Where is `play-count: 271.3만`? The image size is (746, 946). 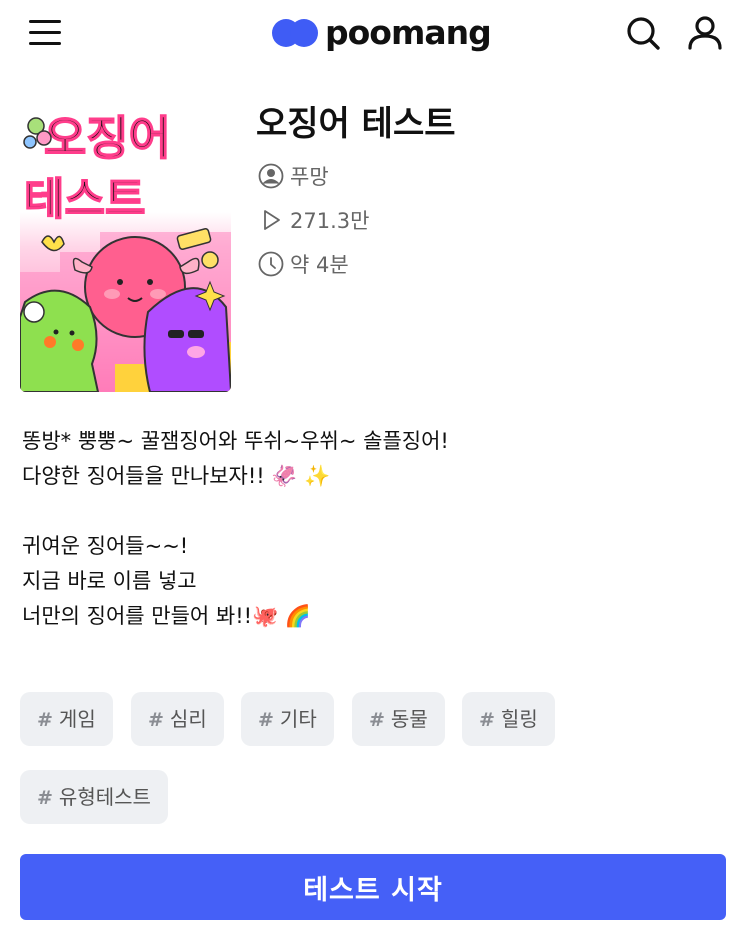
play-count: 271.3만 is located at coordinates (330, 221).